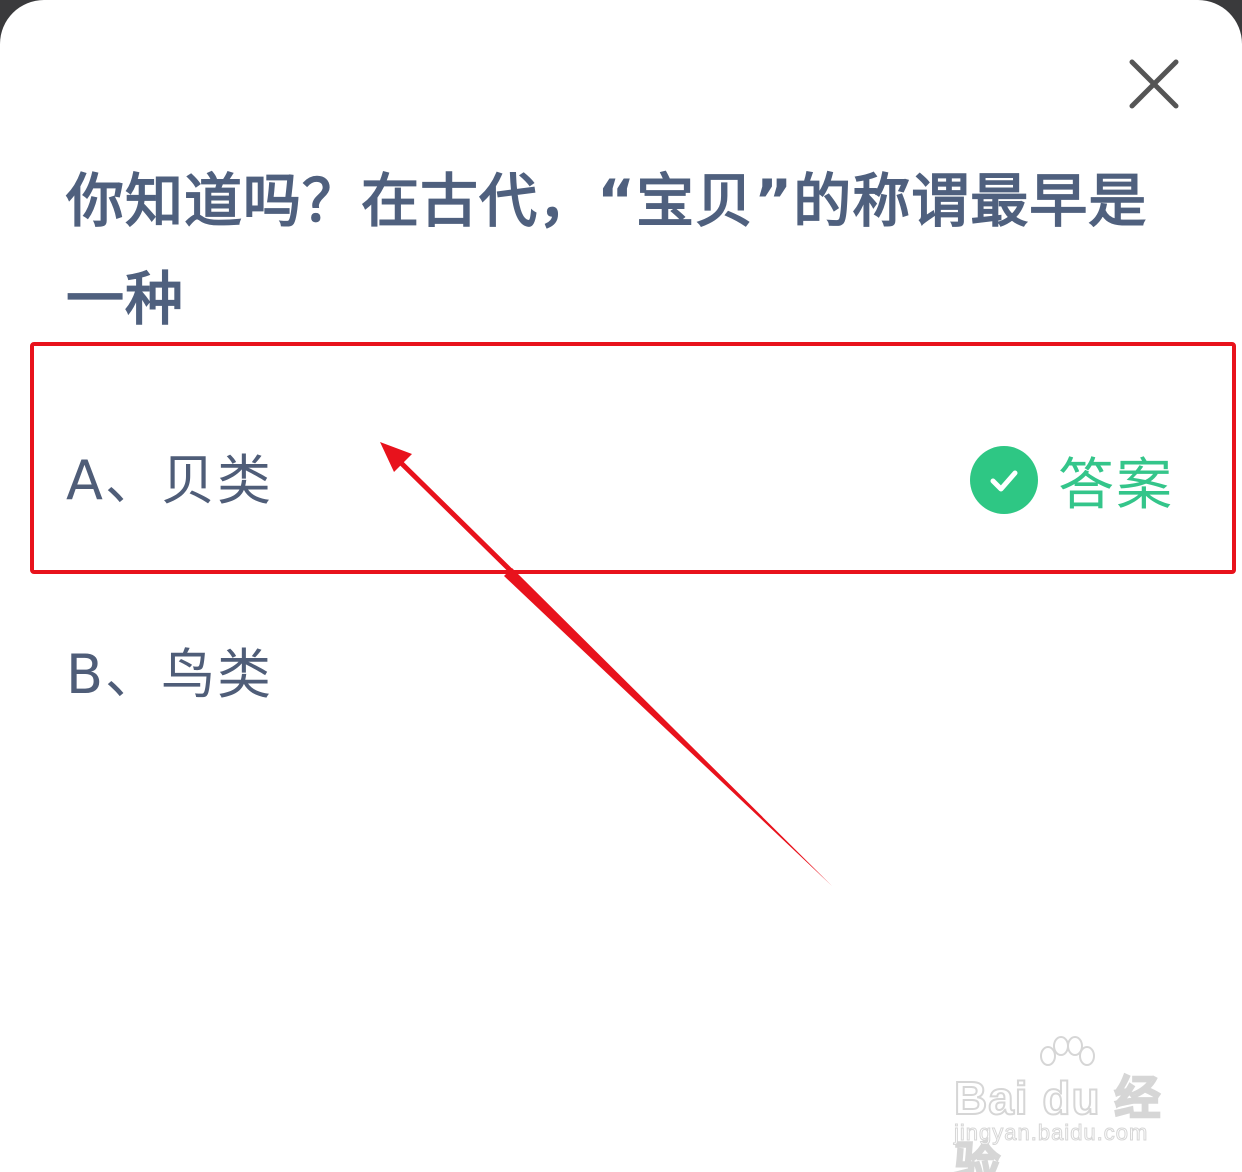  What do you see at coordinates (621, 481) in the screenshot?
I see `option-a: A、贝类 答案` at bounding box center [621, 481].